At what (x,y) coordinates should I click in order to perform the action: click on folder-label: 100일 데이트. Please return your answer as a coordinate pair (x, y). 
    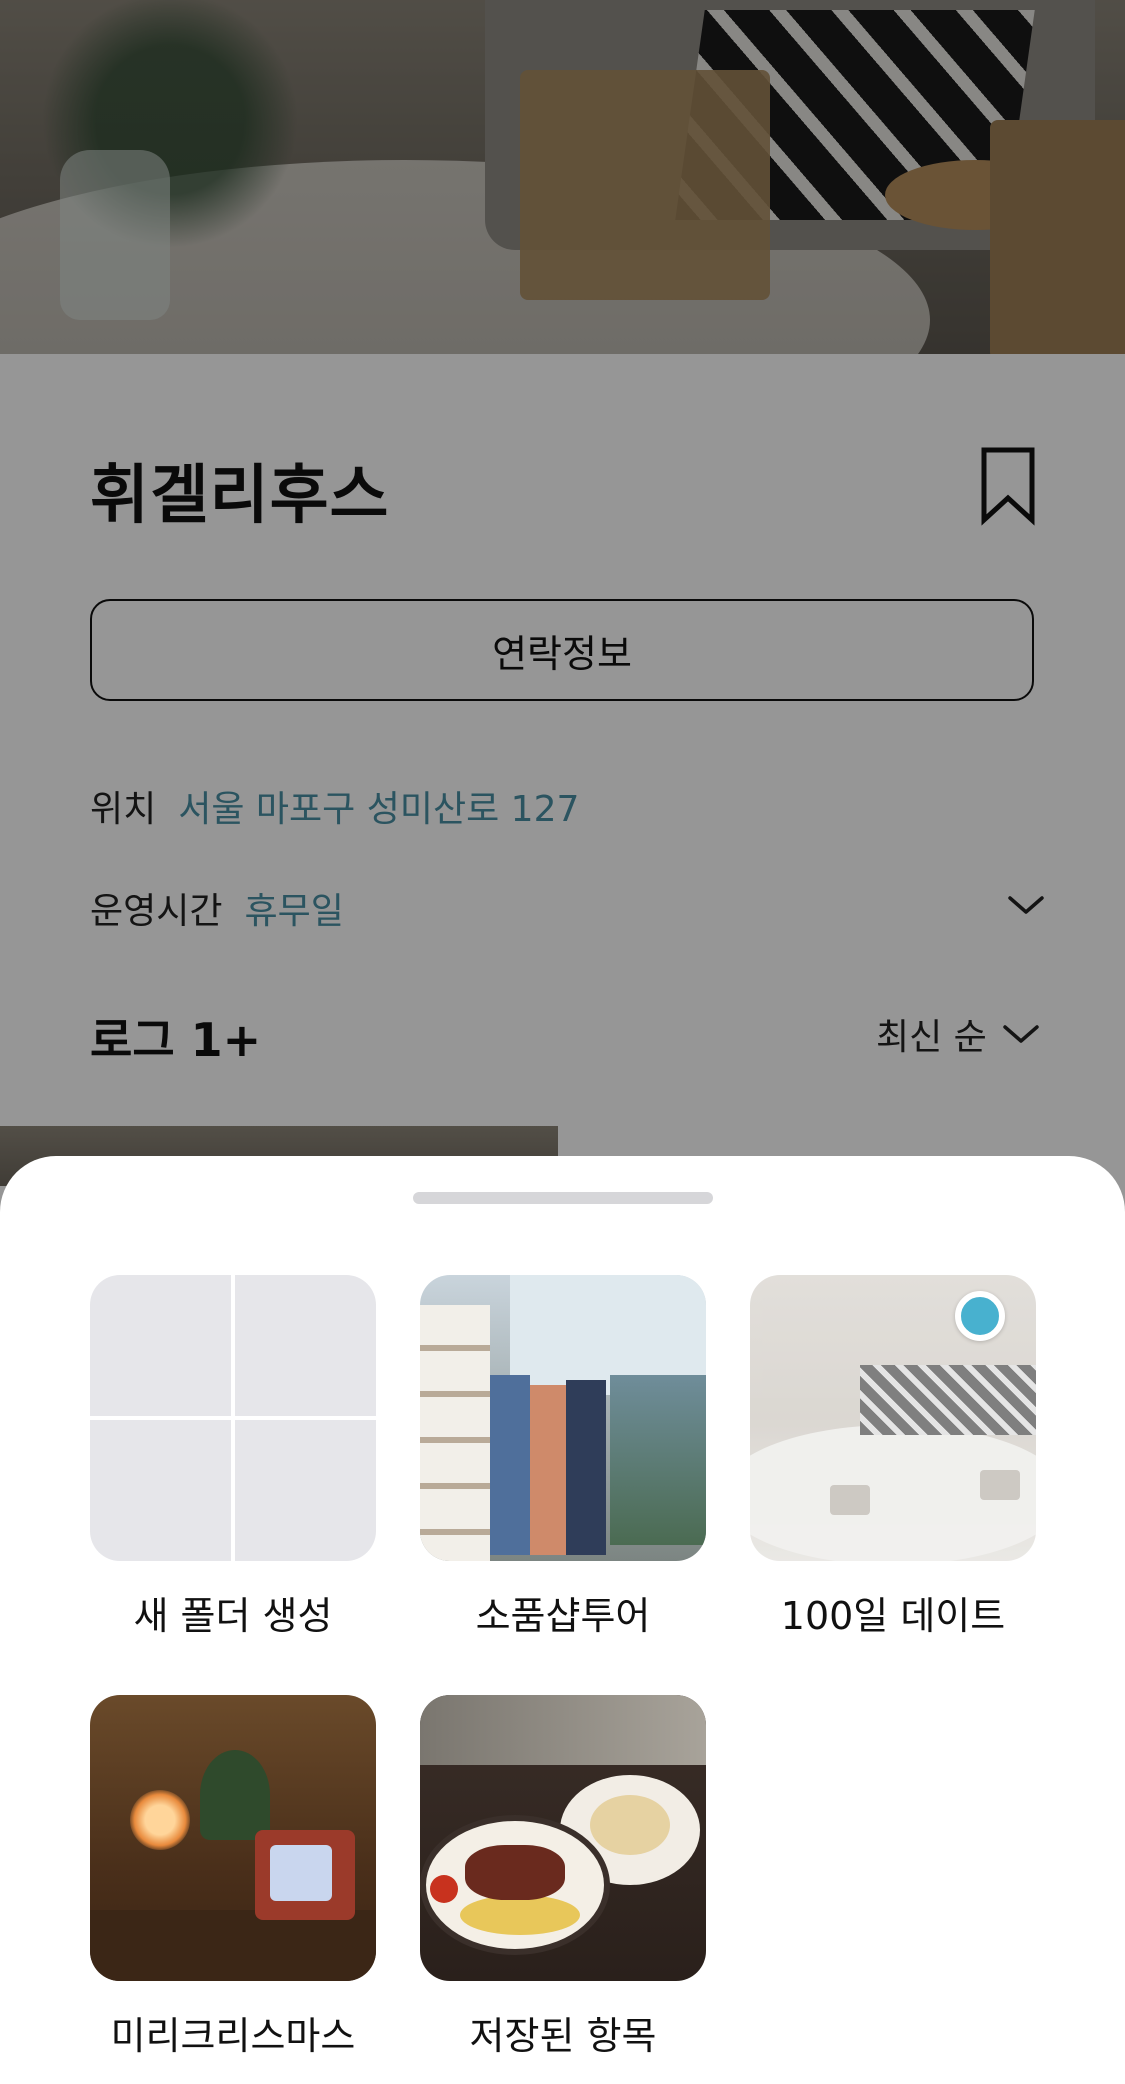
    Looking at the image, I should click on (893, 1616).